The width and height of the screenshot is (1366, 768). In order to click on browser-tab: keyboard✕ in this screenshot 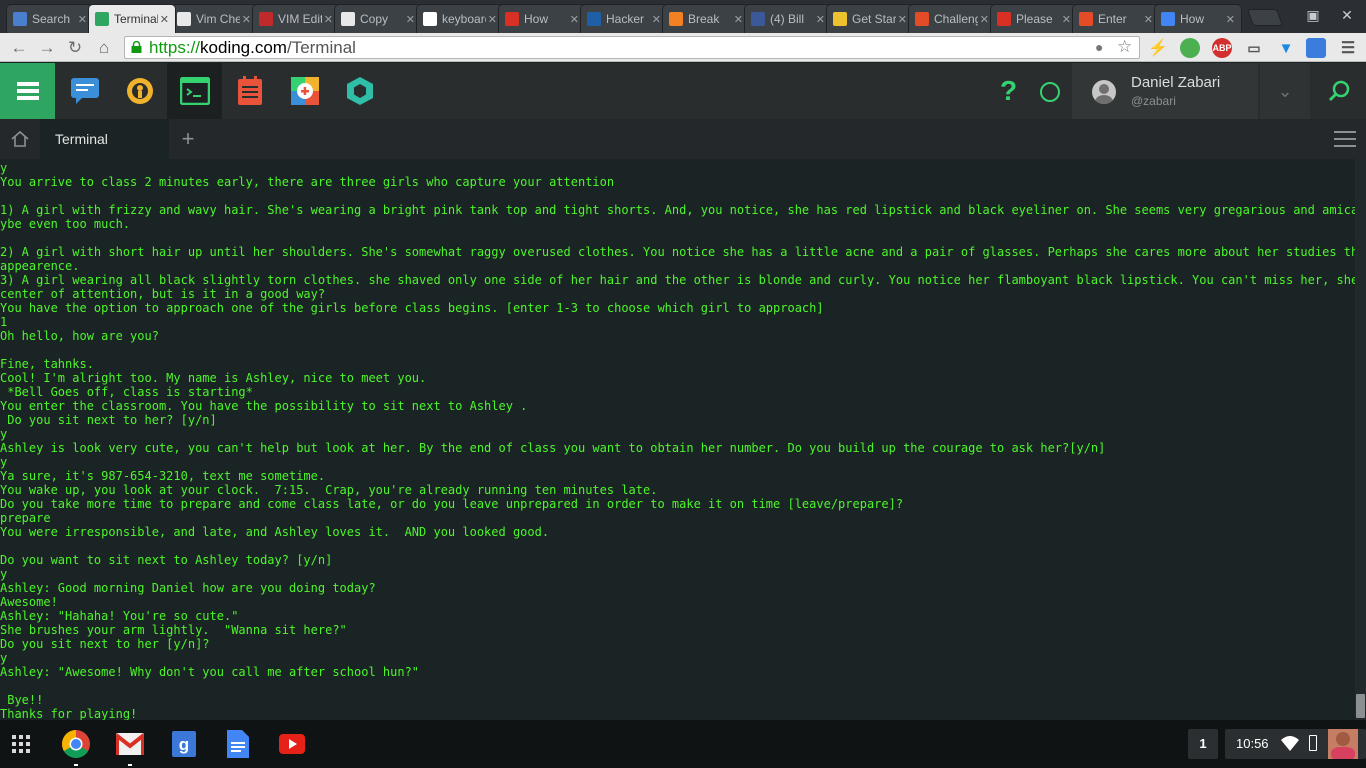, I will do `click(460, 18)`.